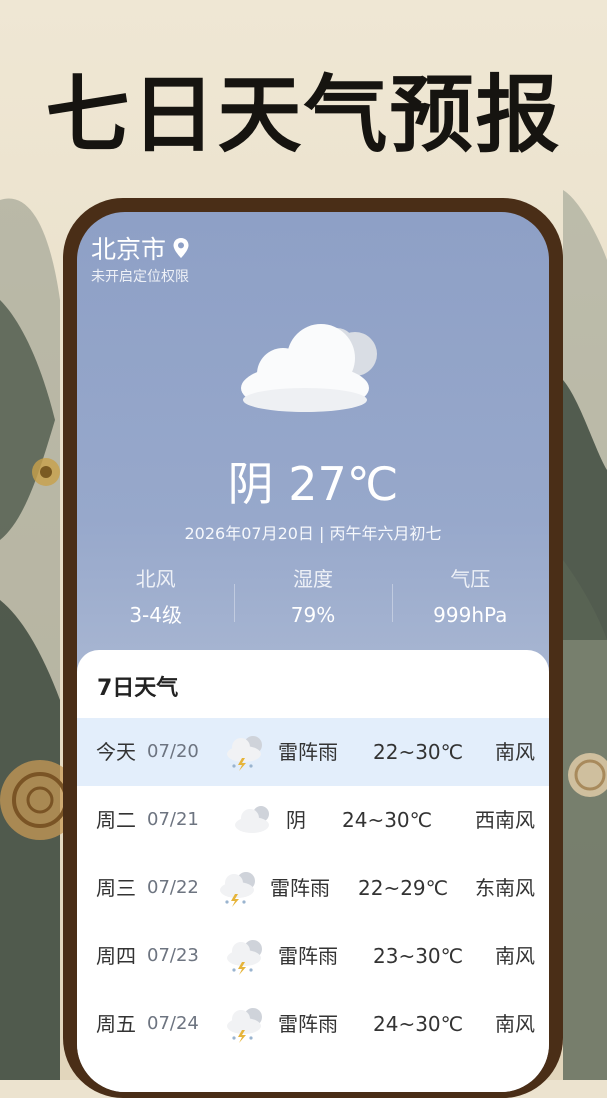  Describe the element at coordinates (116, 888) in the screenshot. I see `forecast-day: 周三` at that location.